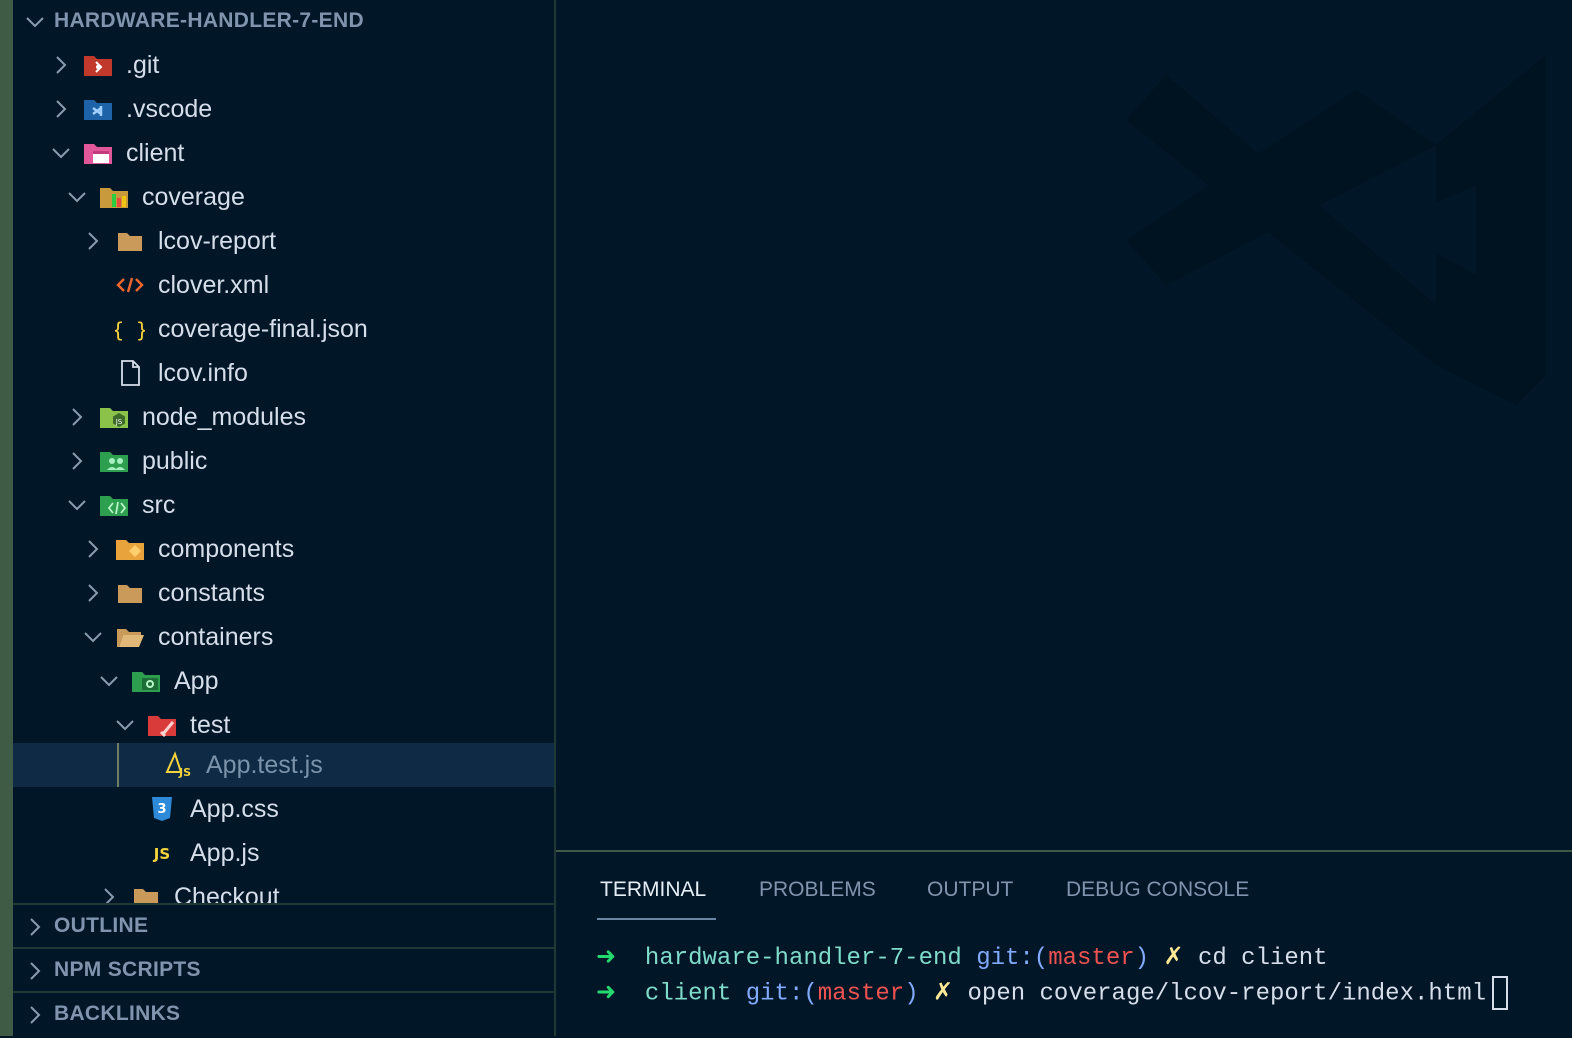 The width and height of the screenshot is (1572, 1038). I want to click on folder-app-icon, so click(146, 681).